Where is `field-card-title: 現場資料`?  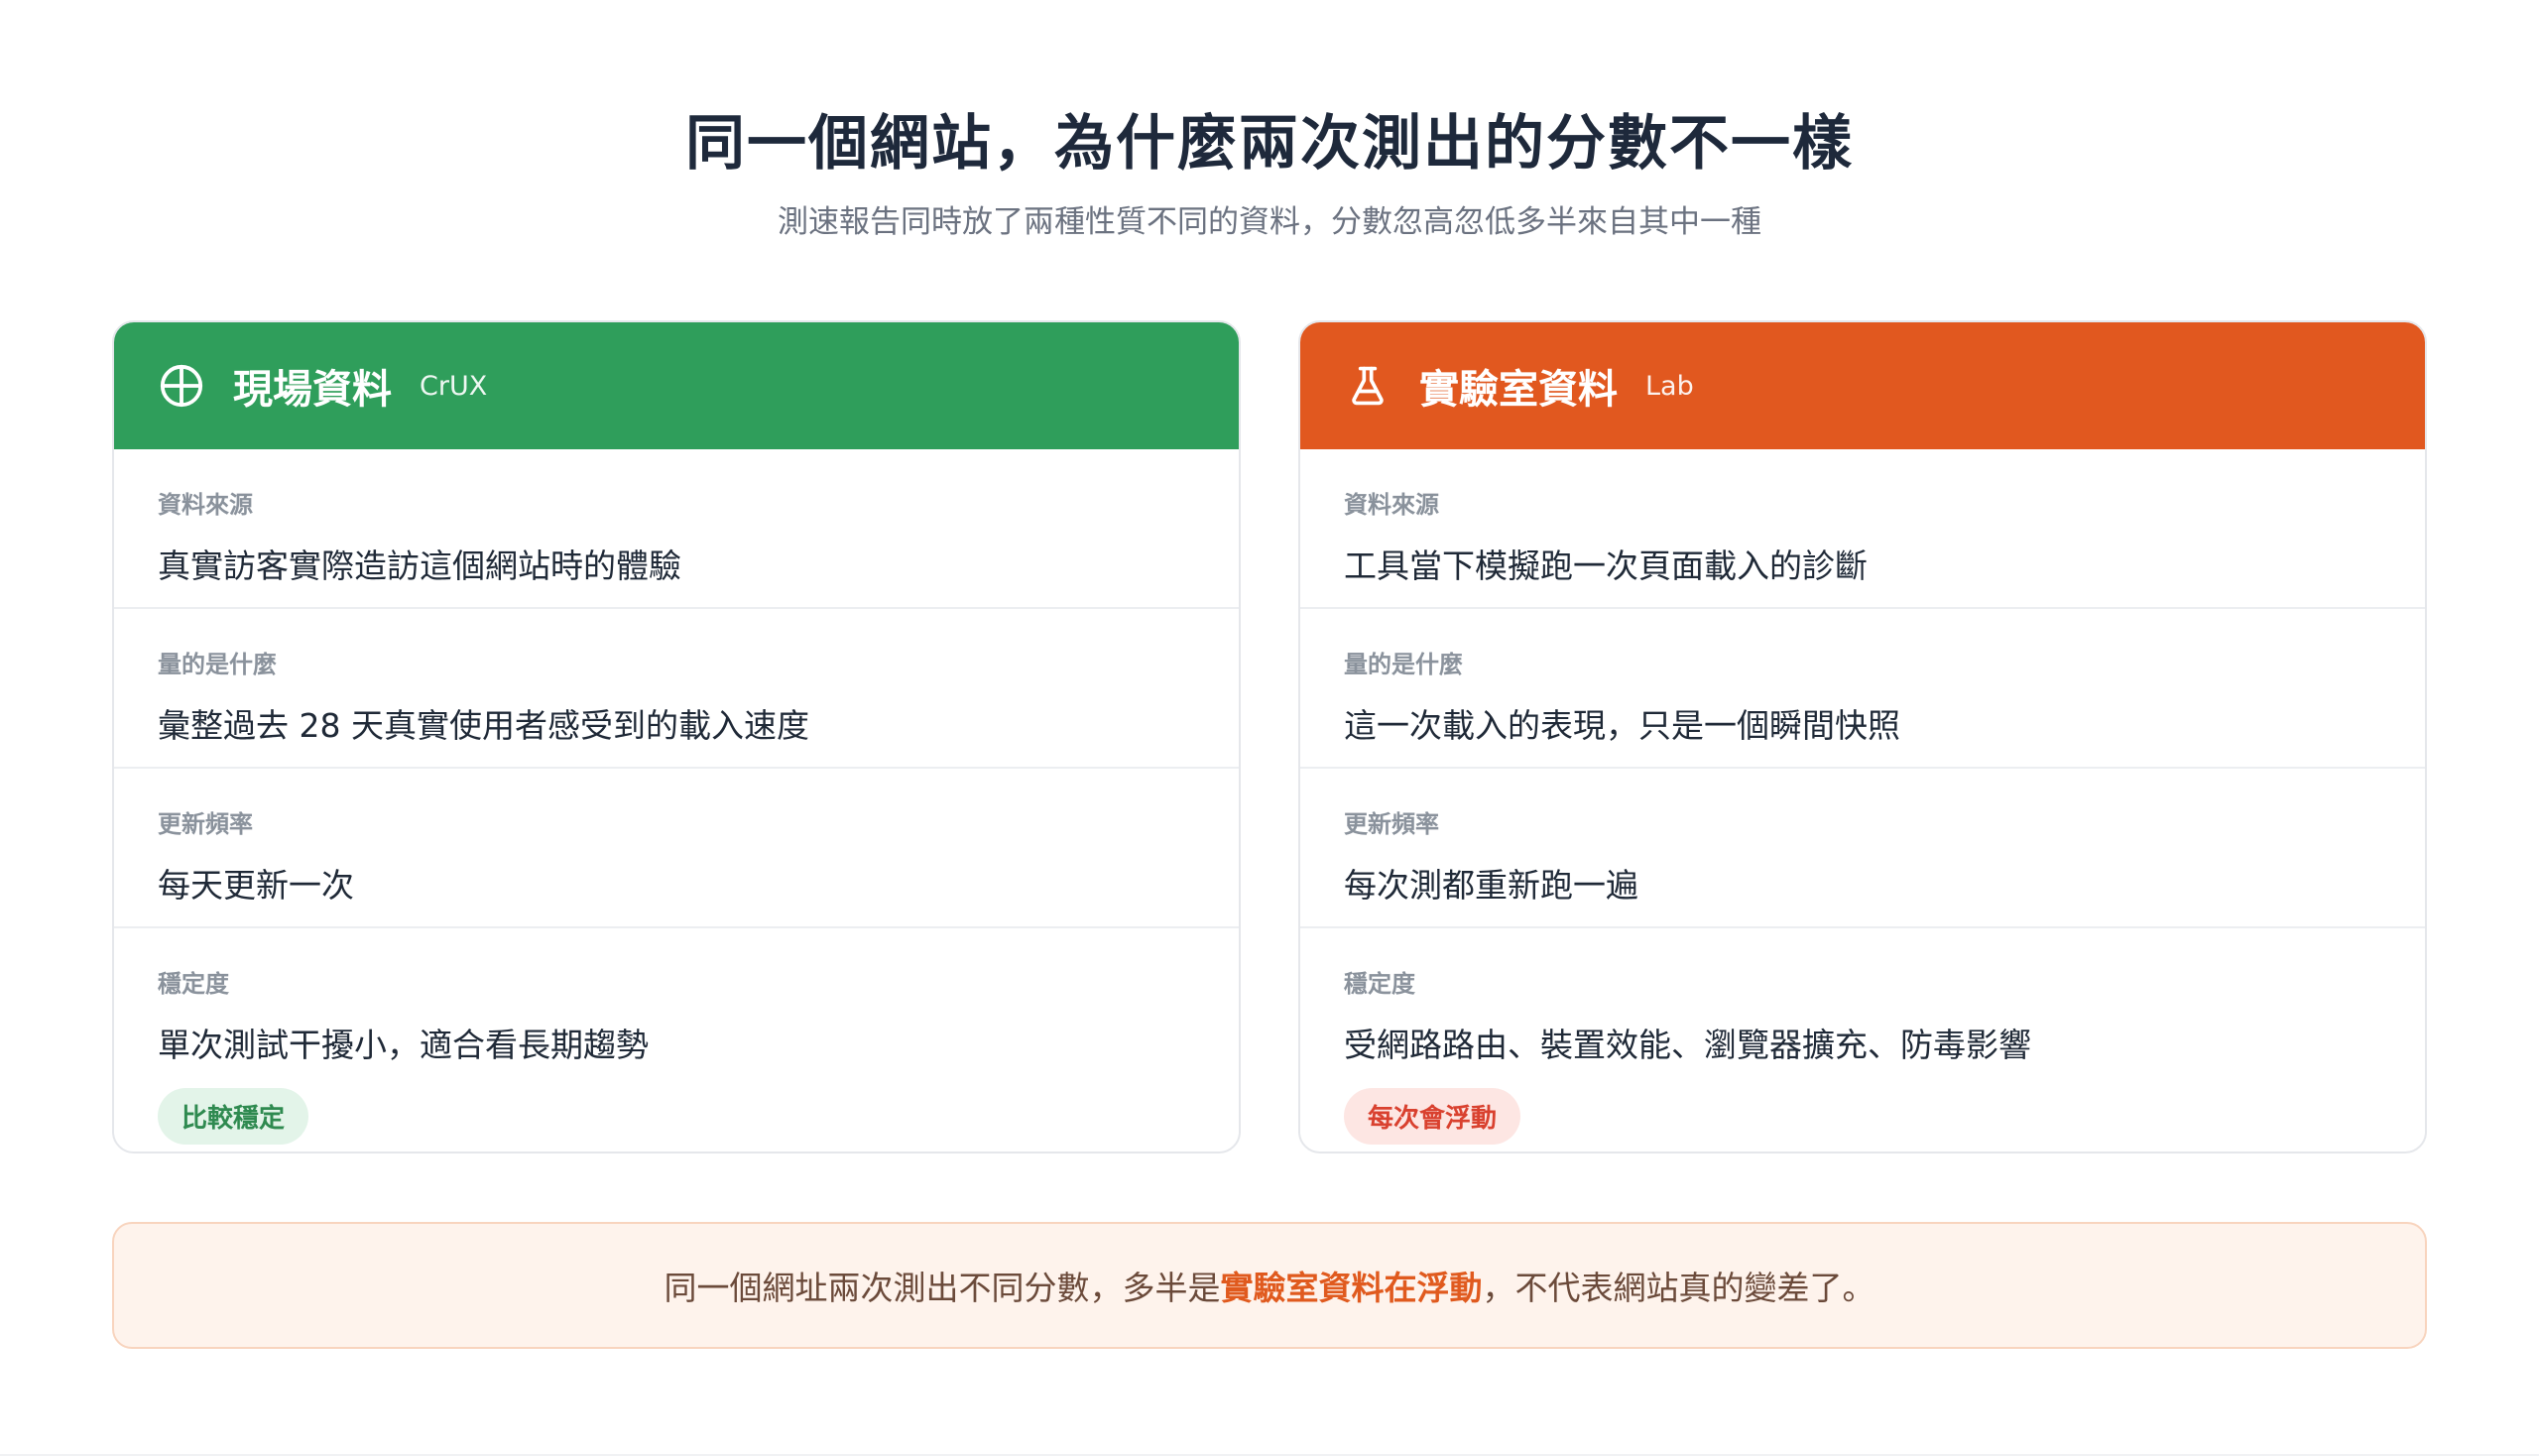 field-card-title: 現場資料 is located at coordinates (312, 390).